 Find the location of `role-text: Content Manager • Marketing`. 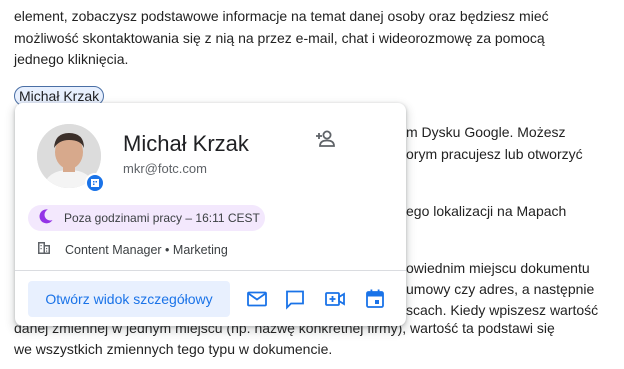

role-text: Content Manager • Marketing is located at coordinates (146, 250).